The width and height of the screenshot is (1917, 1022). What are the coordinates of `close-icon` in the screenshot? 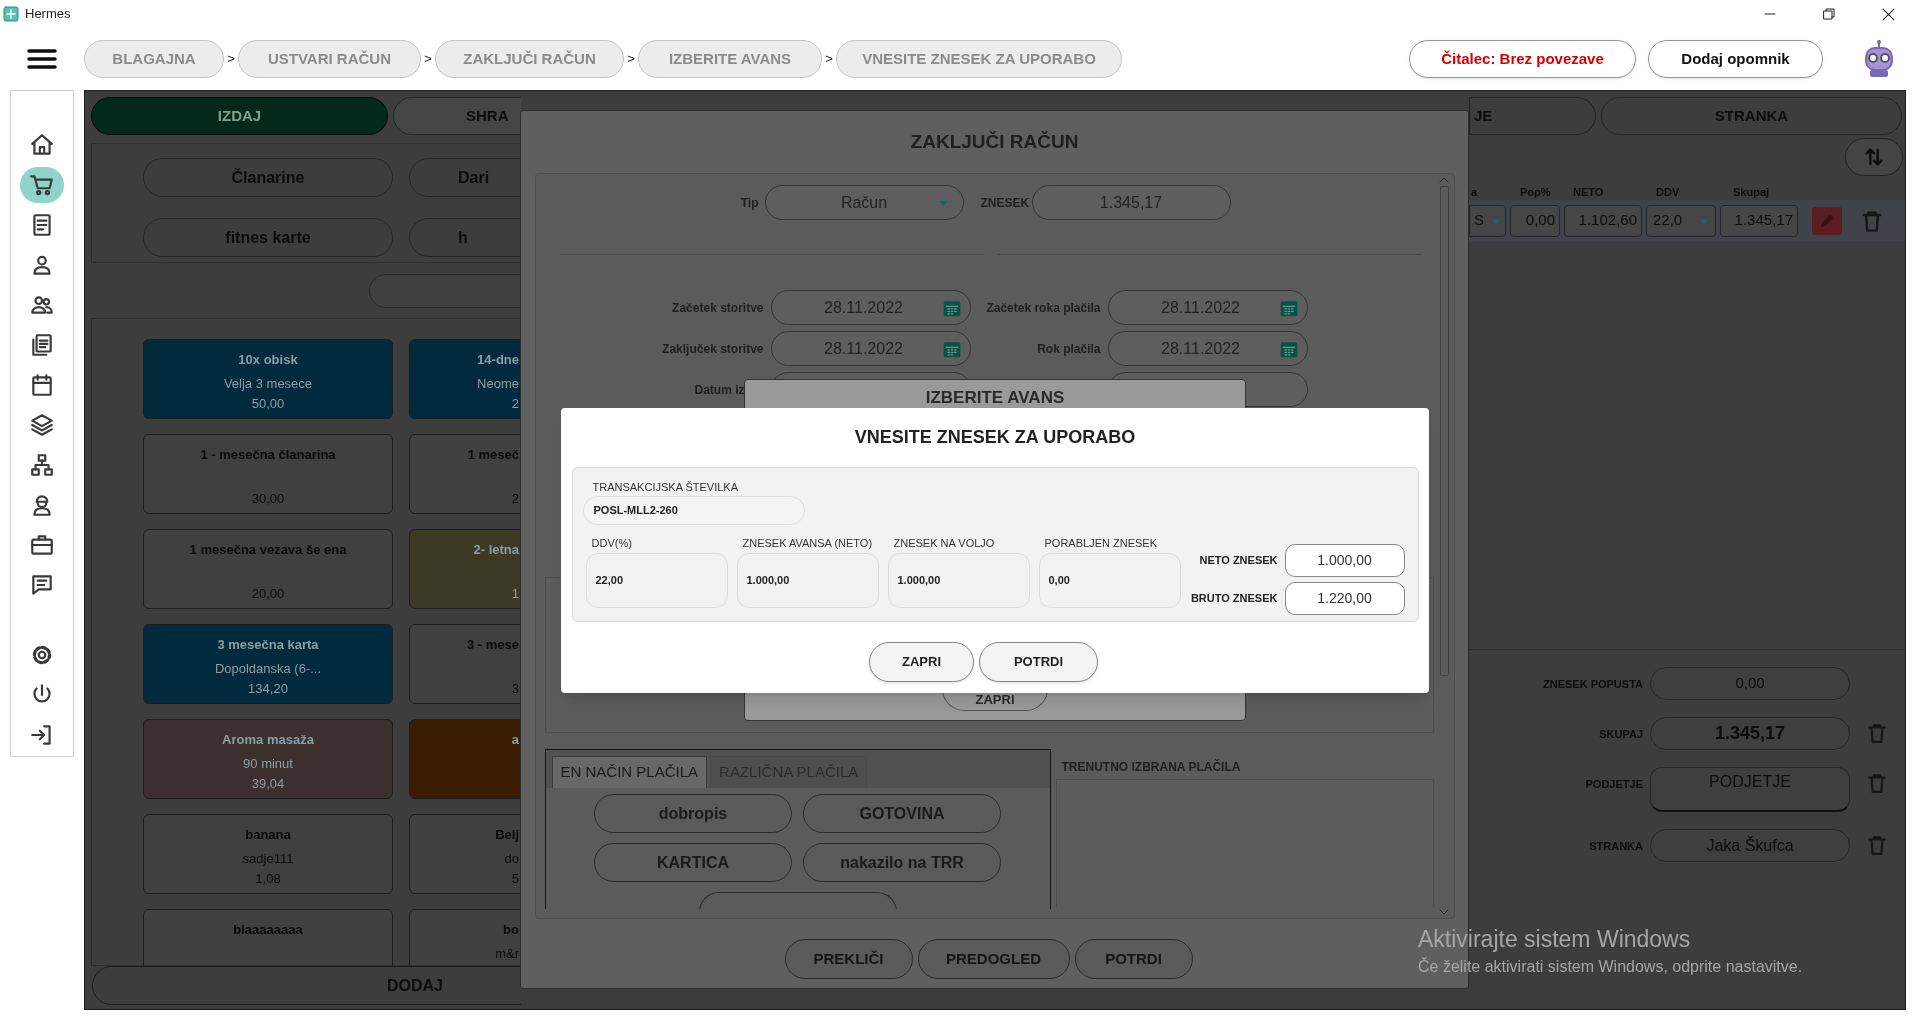 It's located at (1888, 14).